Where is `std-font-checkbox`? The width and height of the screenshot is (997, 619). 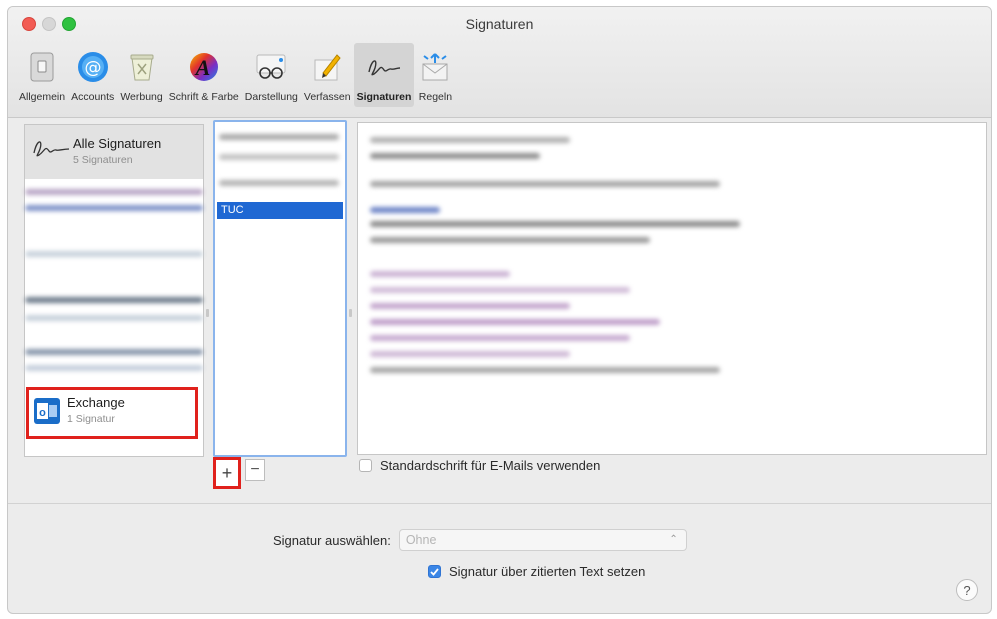
std-font-checkbox is located at coordinates (365, 465).